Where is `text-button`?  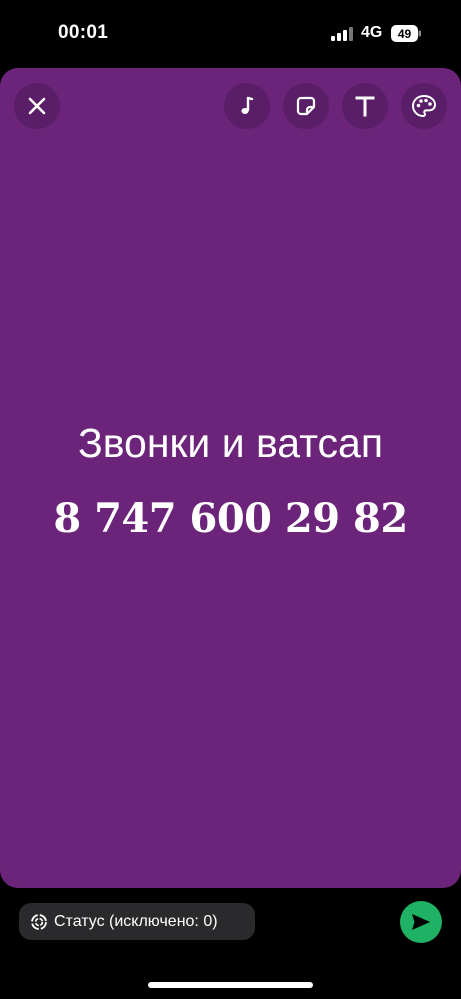
text-button is located at coordinates (365, 106).